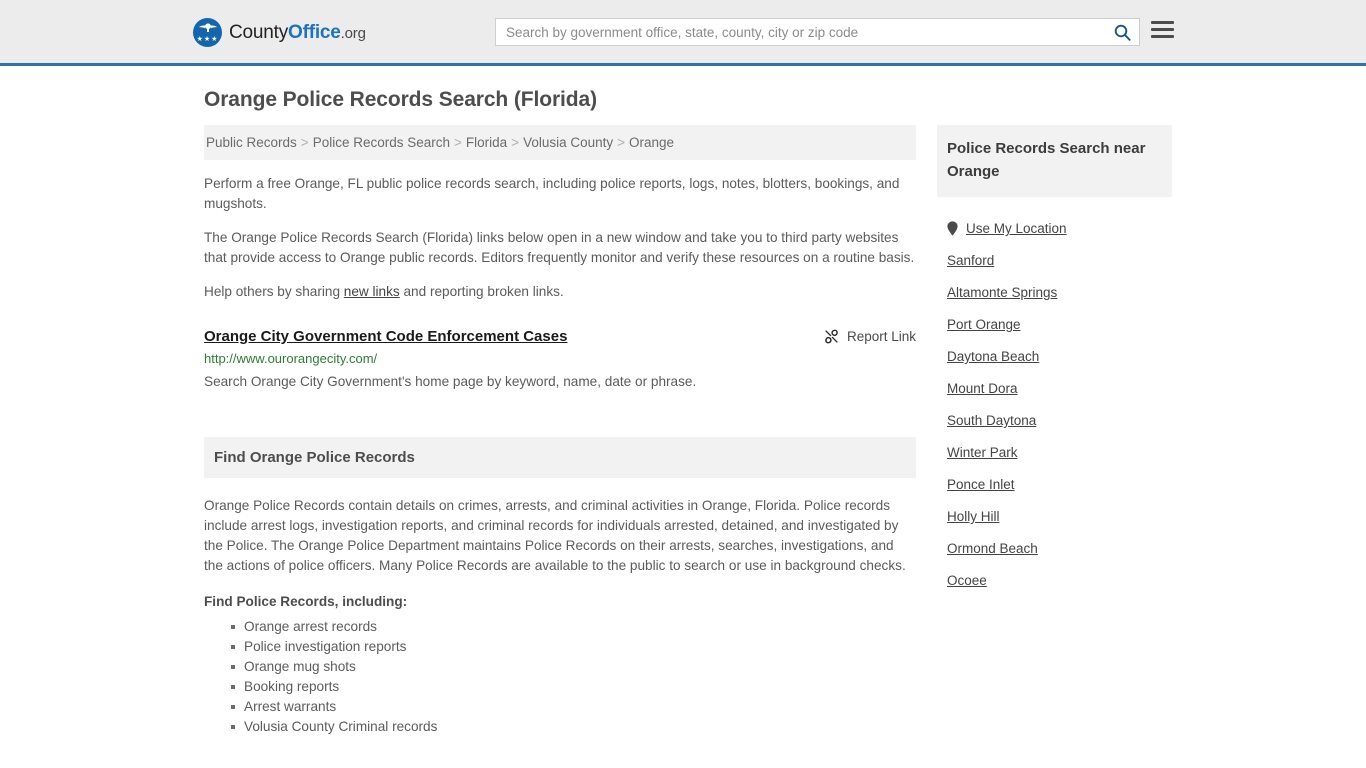 The width and height of the screenshot is (1366, 768). Describe the element at coordinates (970, 260) in the screenshot. I see `sidebar-link: Sanford` at that location.